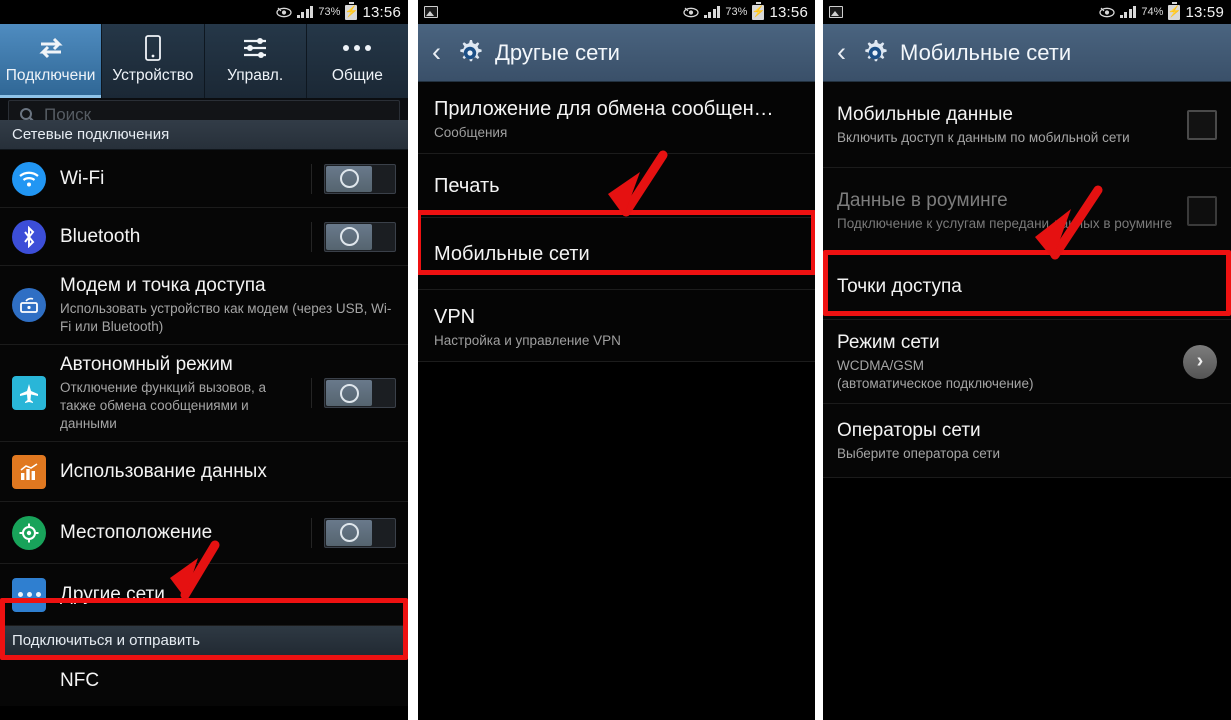 The image size is (1231, 720). I want to click on status-bar: 74% ⚡ 13:59, so click(1027, 12).